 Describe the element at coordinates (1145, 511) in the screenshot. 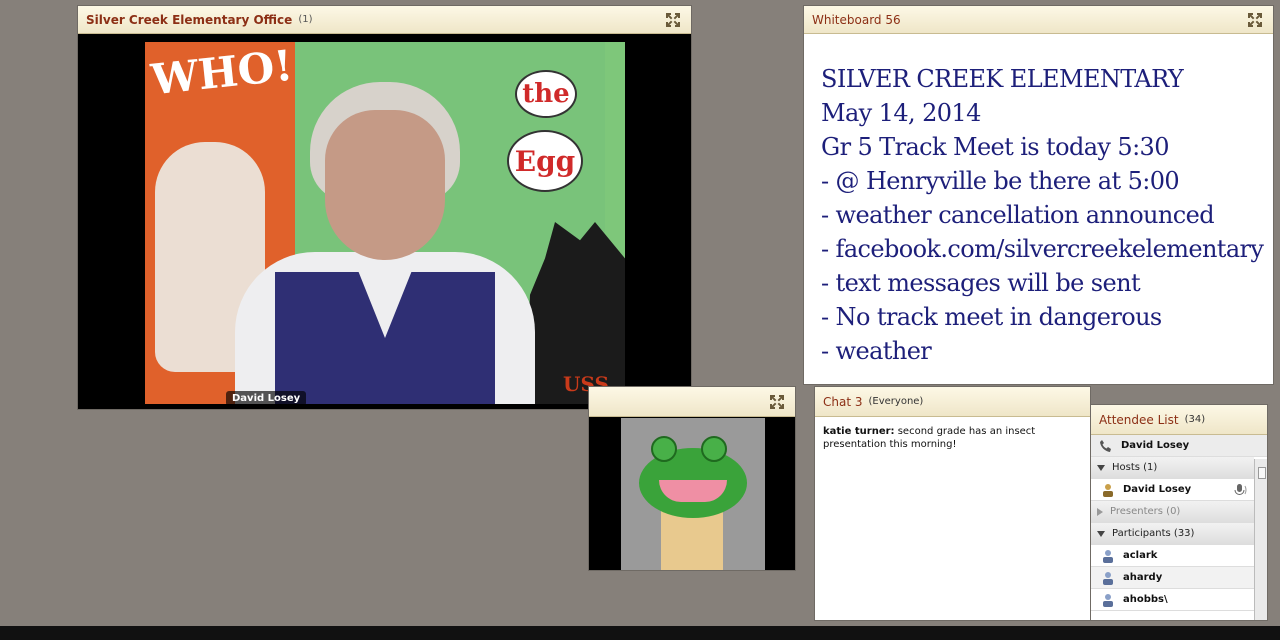

I see `presenters-label: Presenters (0)` at that location.